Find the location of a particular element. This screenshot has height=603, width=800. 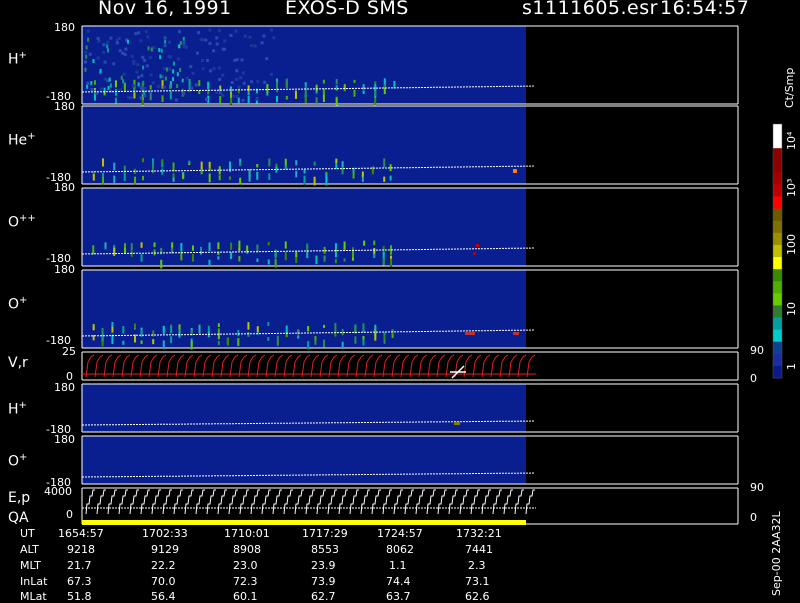

ephemeris-cell: 60.1 is located at coordinates (245, 596).